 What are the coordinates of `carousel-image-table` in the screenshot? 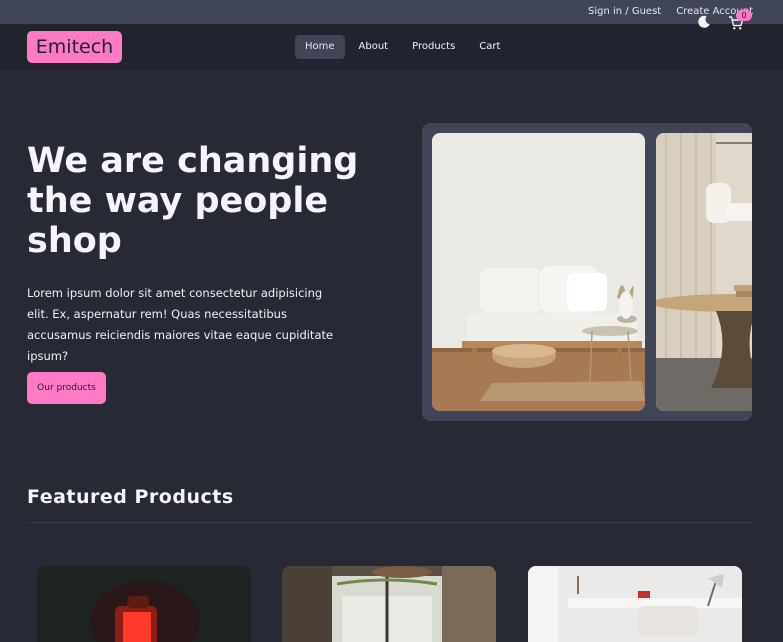 It's located at (704, 272).